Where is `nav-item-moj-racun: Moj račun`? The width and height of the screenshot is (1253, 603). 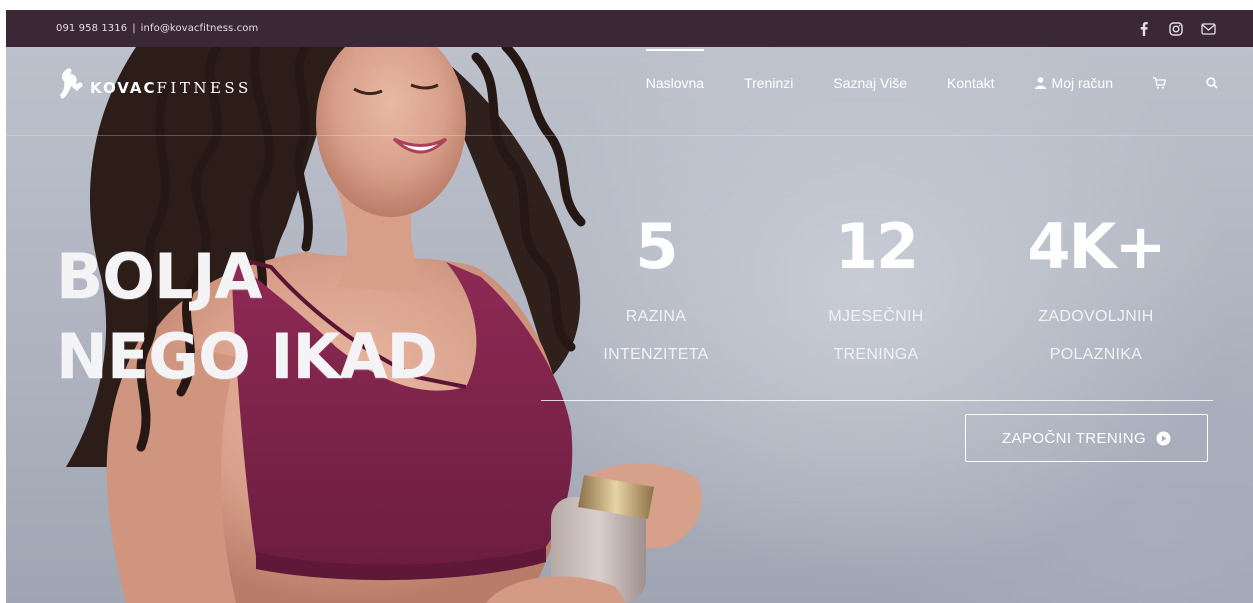 nav-item-moj-racun: Moj račun is located at coordinates (1073, 83).